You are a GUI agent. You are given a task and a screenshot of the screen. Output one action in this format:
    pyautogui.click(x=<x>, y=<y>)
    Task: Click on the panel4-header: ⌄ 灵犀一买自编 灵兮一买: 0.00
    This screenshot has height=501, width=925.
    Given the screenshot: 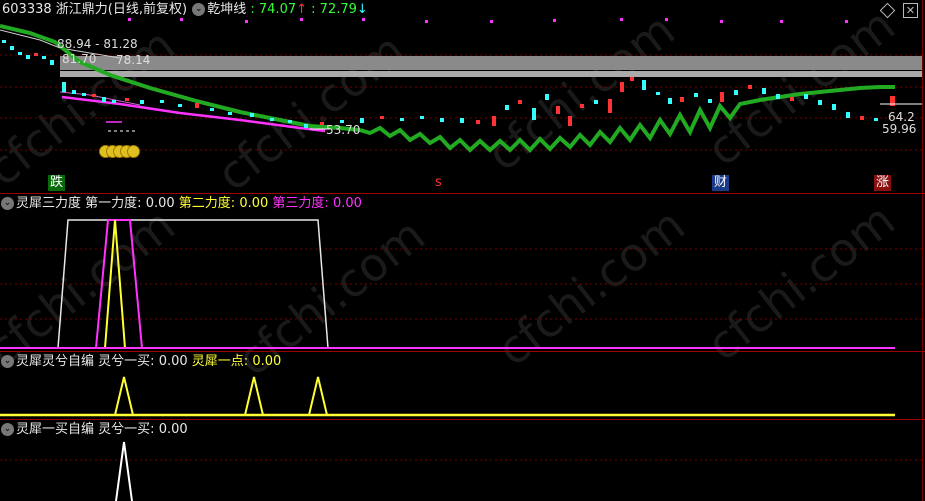 What is the action you would take?
    pyautogui.click(x=94, y=430)
    